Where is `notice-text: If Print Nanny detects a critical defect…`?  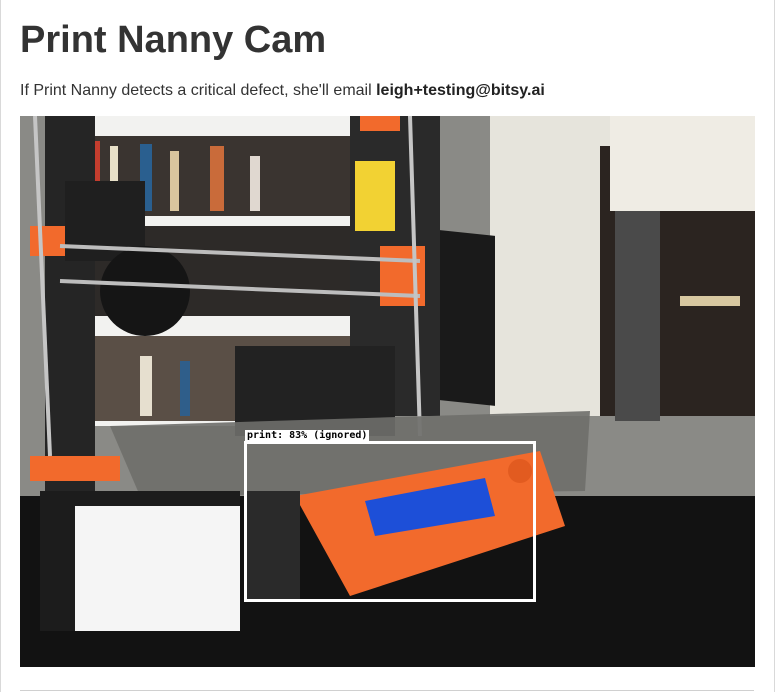
notice-text: If Print Nanny detects a critical defect… is located at coordinates (282, 91).